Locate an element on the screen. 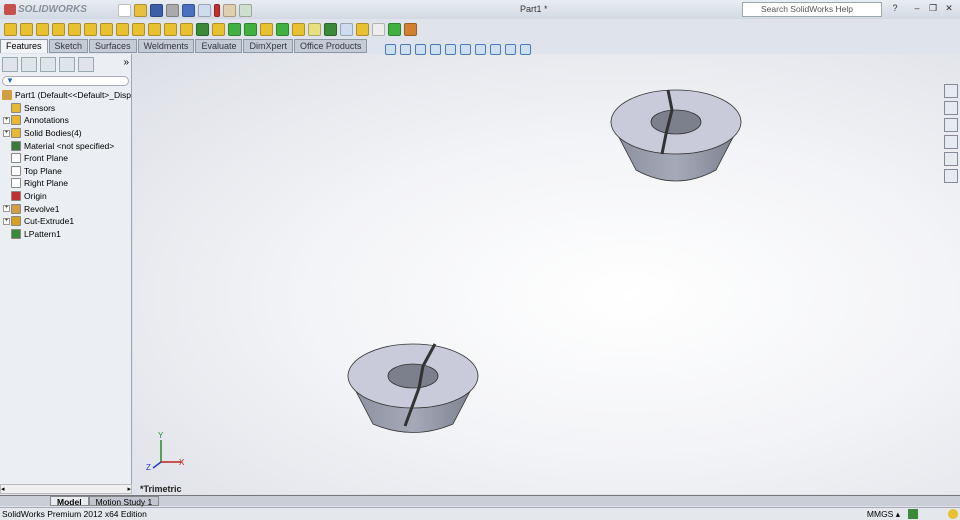  tree-item: + Annotations is located at coordinates (65, 120).